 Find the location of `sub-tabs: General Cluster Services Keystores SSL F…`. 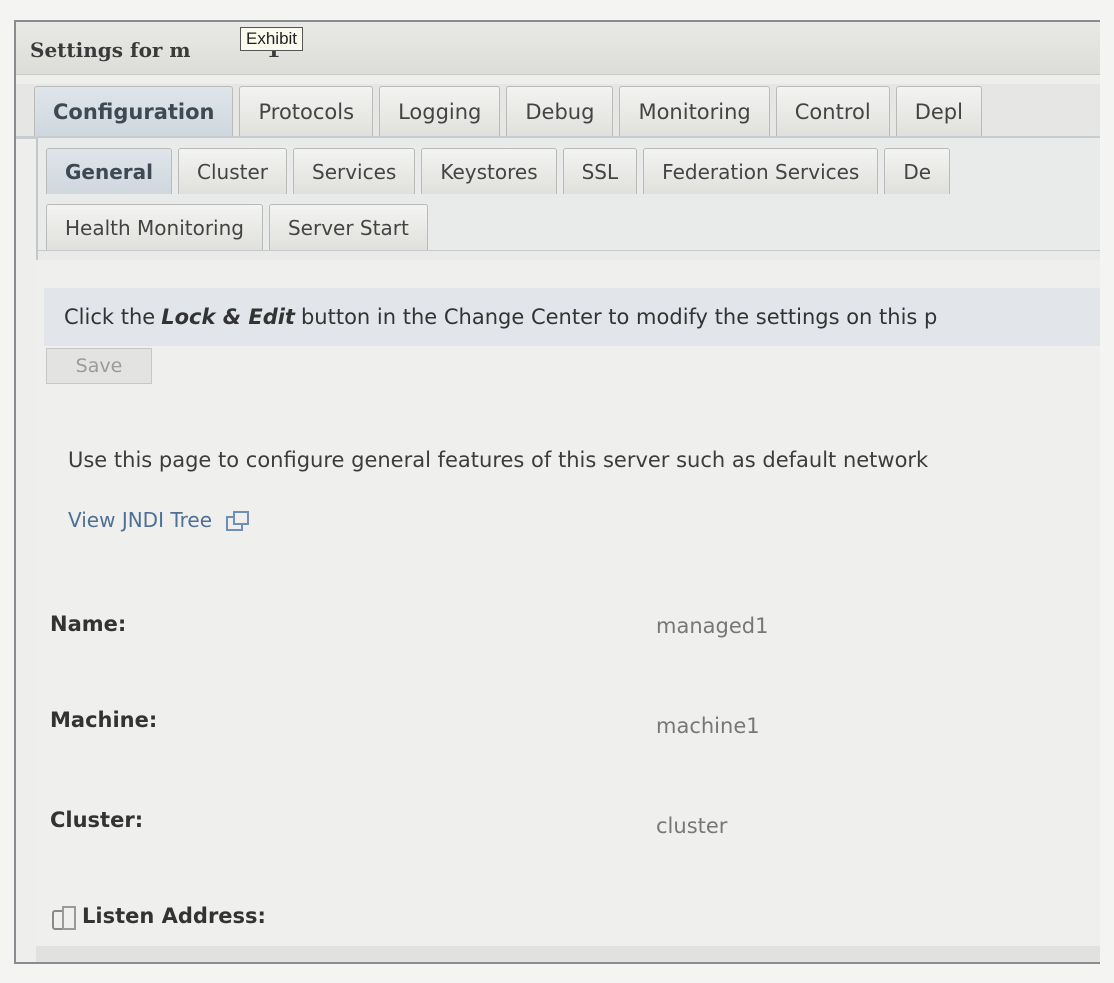

sub-tabs: General Cluster Services Keystores SSL F… is located at coordinates (568, 199).